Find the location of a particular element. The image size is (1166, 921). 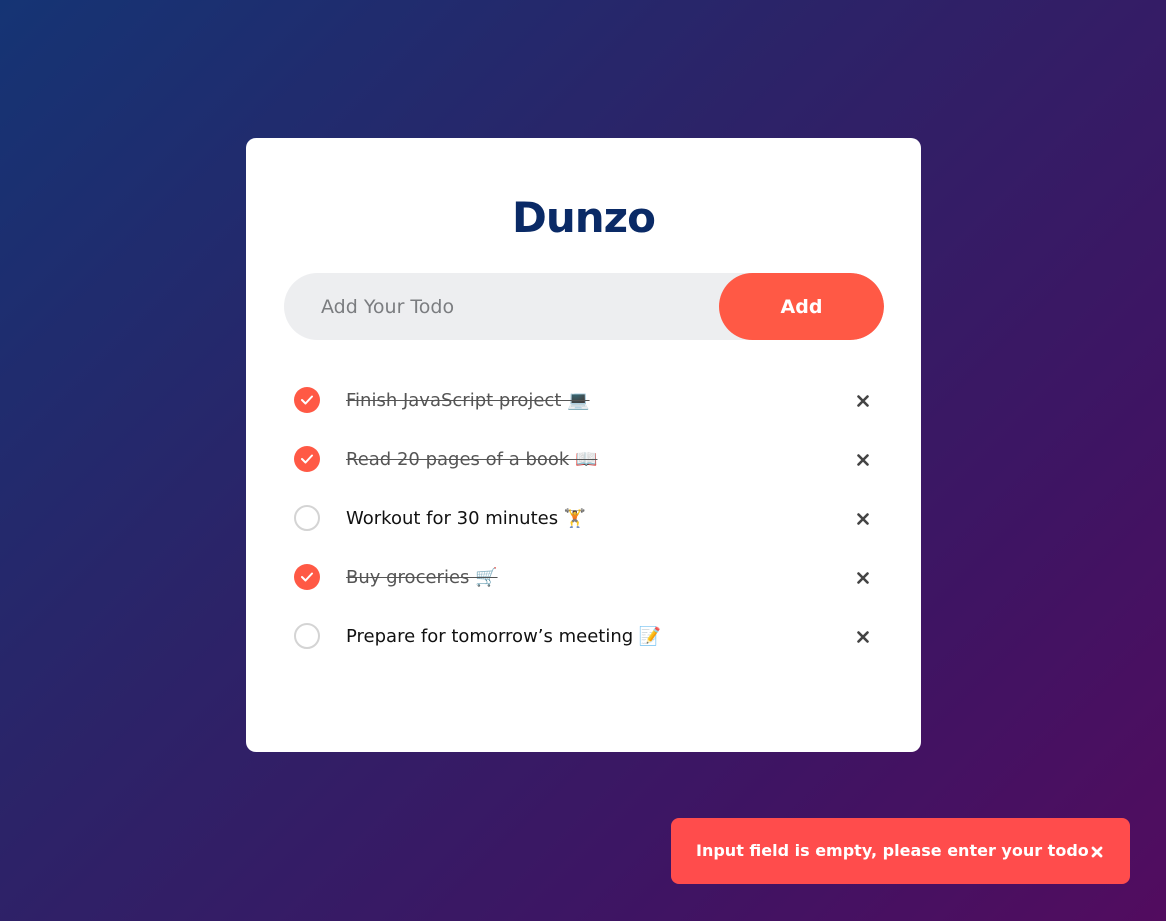

todo-item: Prepare for tomorrow’s meeting 📝 is located at coordinates (584, 637).